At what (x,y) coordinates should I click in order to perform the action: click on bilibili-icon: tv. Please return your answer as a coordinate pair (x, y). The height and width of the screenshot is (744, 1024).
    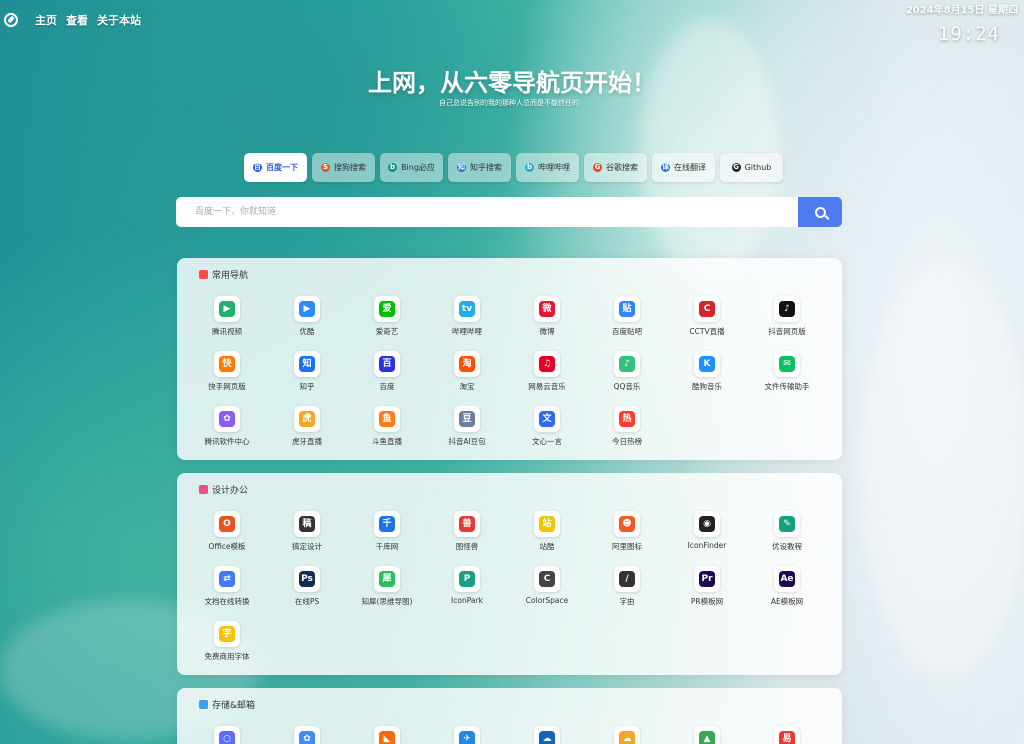
    Looking at the image, I should click on (467, 309).